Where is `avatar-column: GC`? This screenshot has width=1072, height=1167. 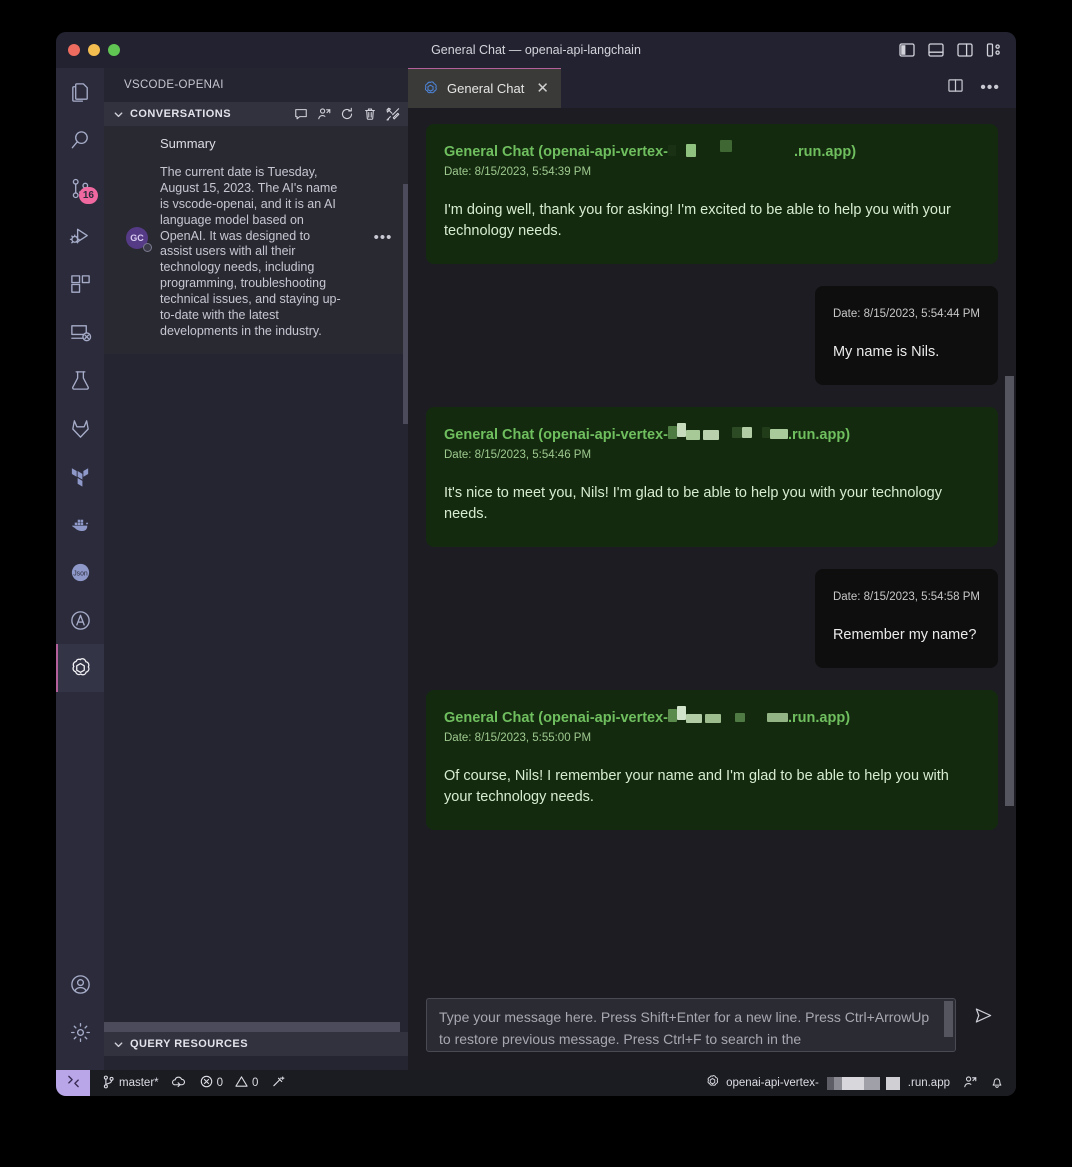
avatar-column: GC is located at coordinates (137, 238).